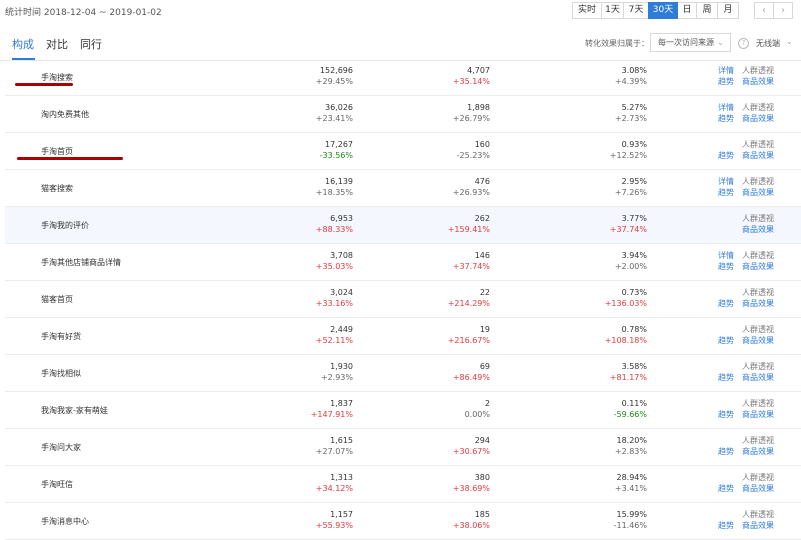 Image resolution: width=801 pixels, height=540 pixels. I want to click on buyers-change: 0.00%, so click(477, 414).